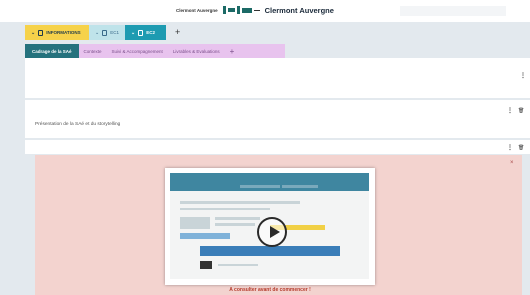 The height and width of the screenshot is (295, 530). What do you see at coordinates (277, 78) in the screenshot?
I see `content-section-1: ⋮` at bounding box center [277, 78].